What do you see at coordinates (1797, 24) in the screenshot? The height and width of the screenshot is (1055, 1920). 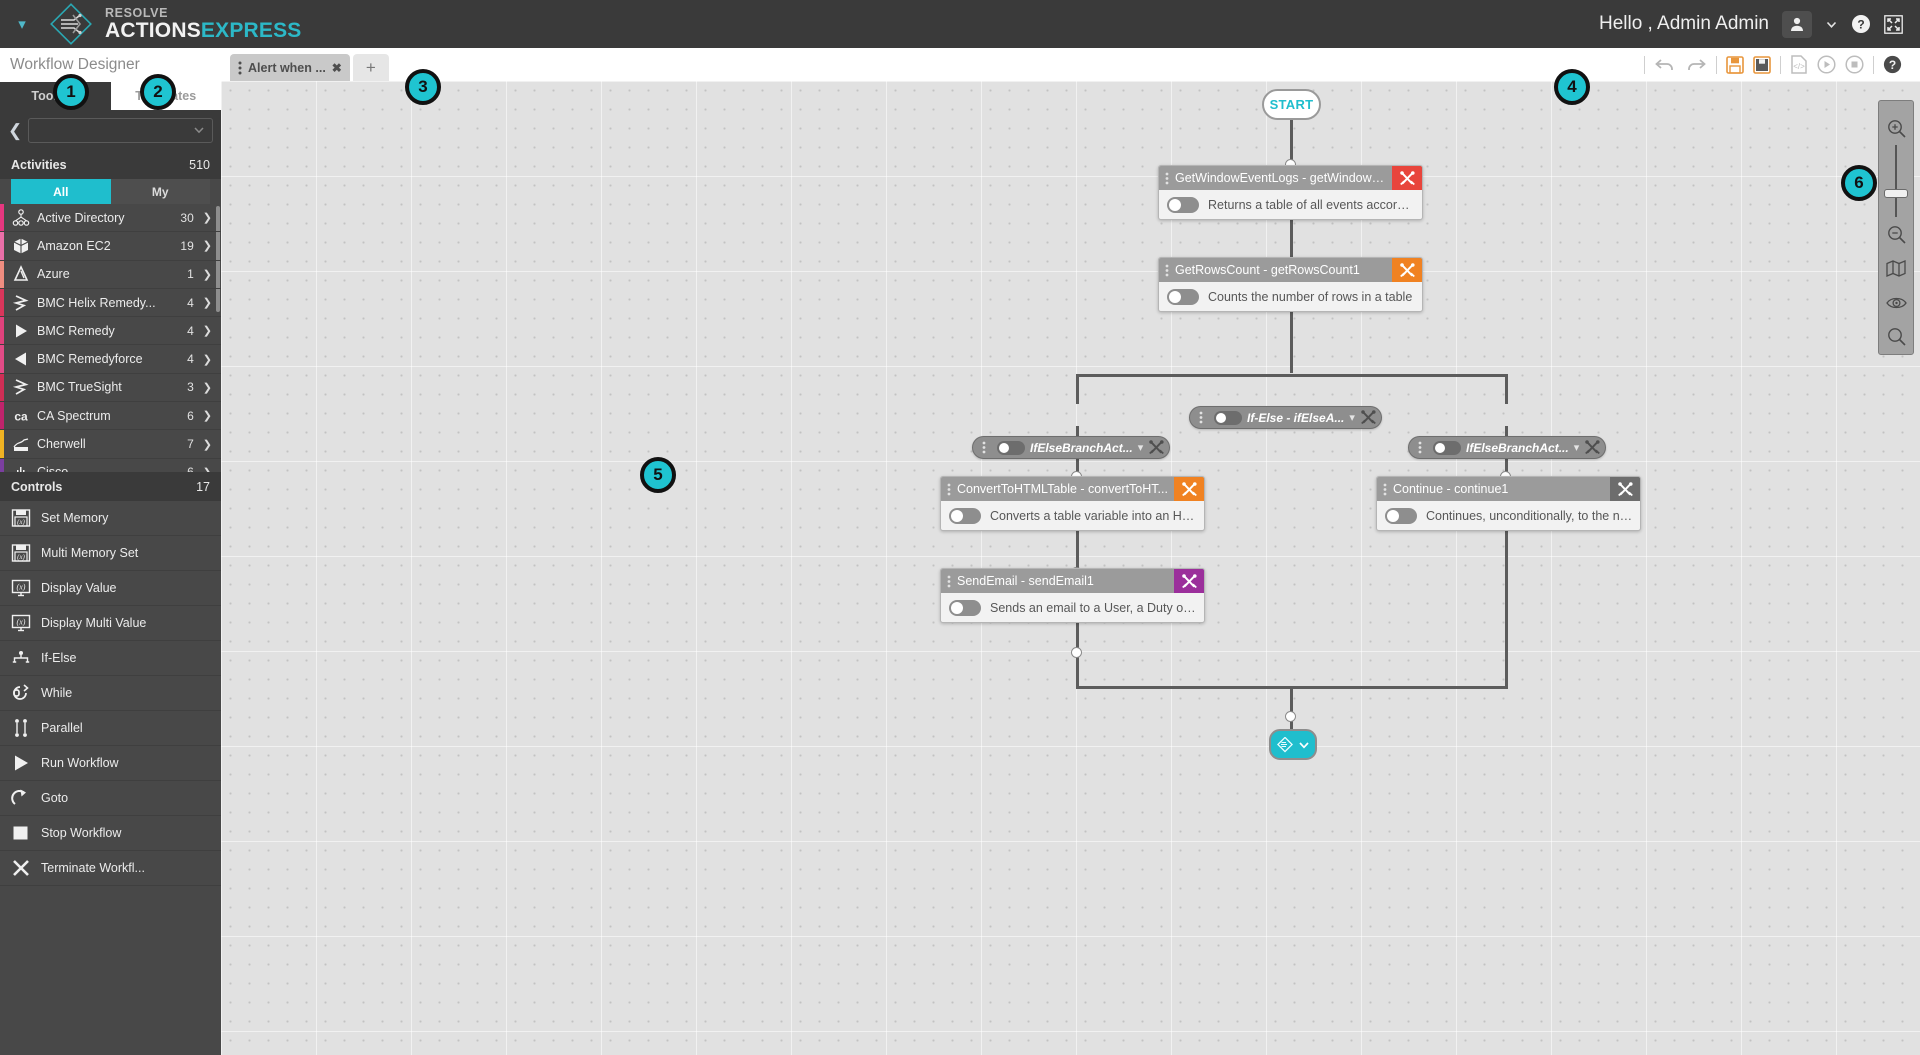 I see `user-avatar-icon` at bounding box center [1797, 24].